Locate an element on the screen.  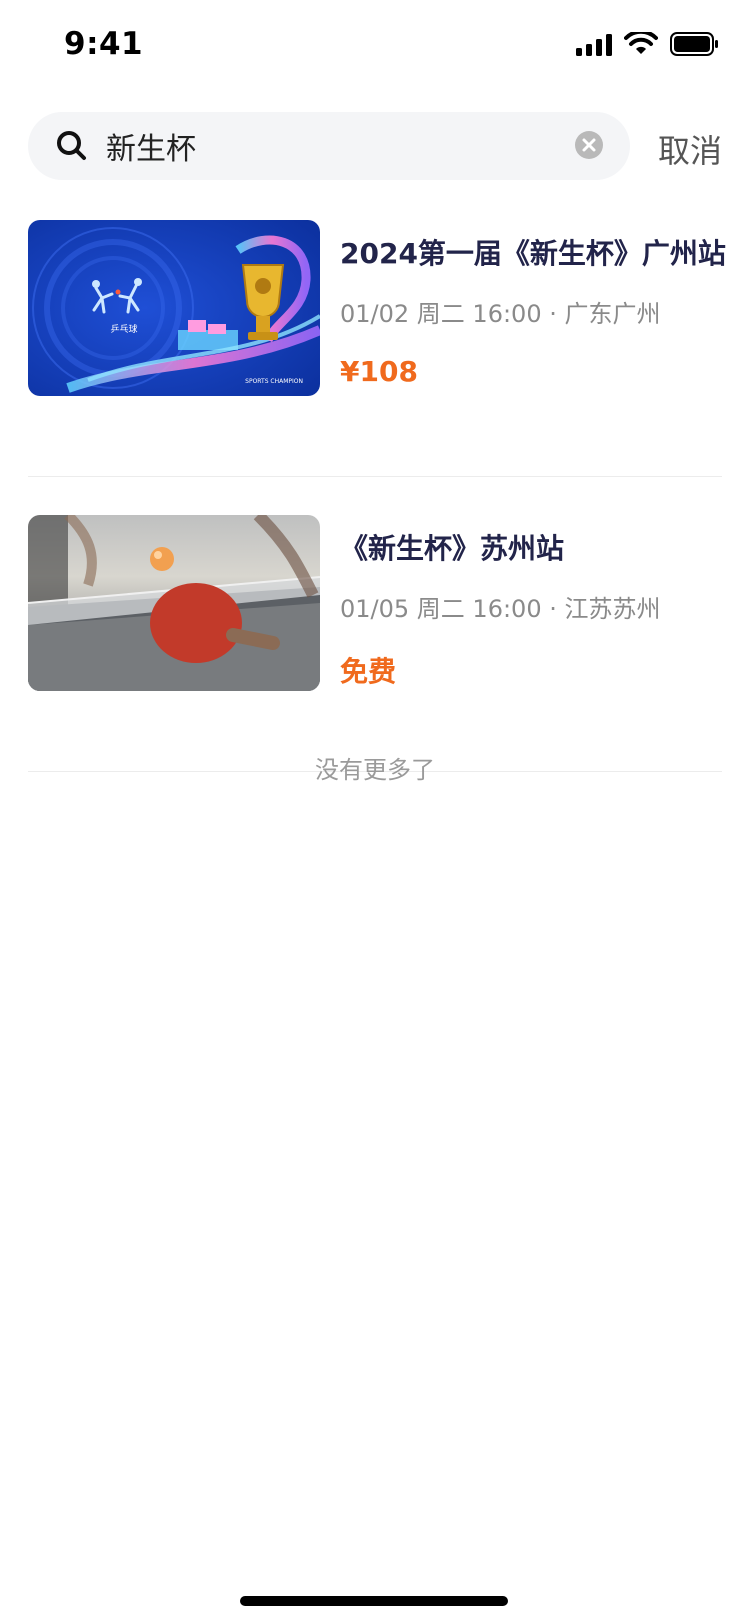
event-info: 《新生杯》苏州站 01/05 周二 16:00 · 江苏苏州 免费 is located at coordinates (531, 602).